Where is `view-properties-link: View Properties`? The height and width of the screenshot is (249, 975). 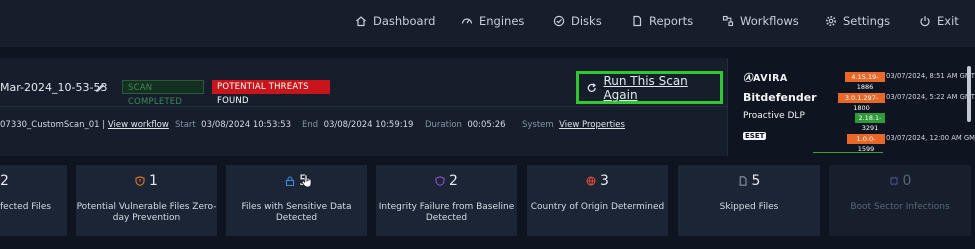
view-properties-link: View Properties is located at coordinates (592, 125).